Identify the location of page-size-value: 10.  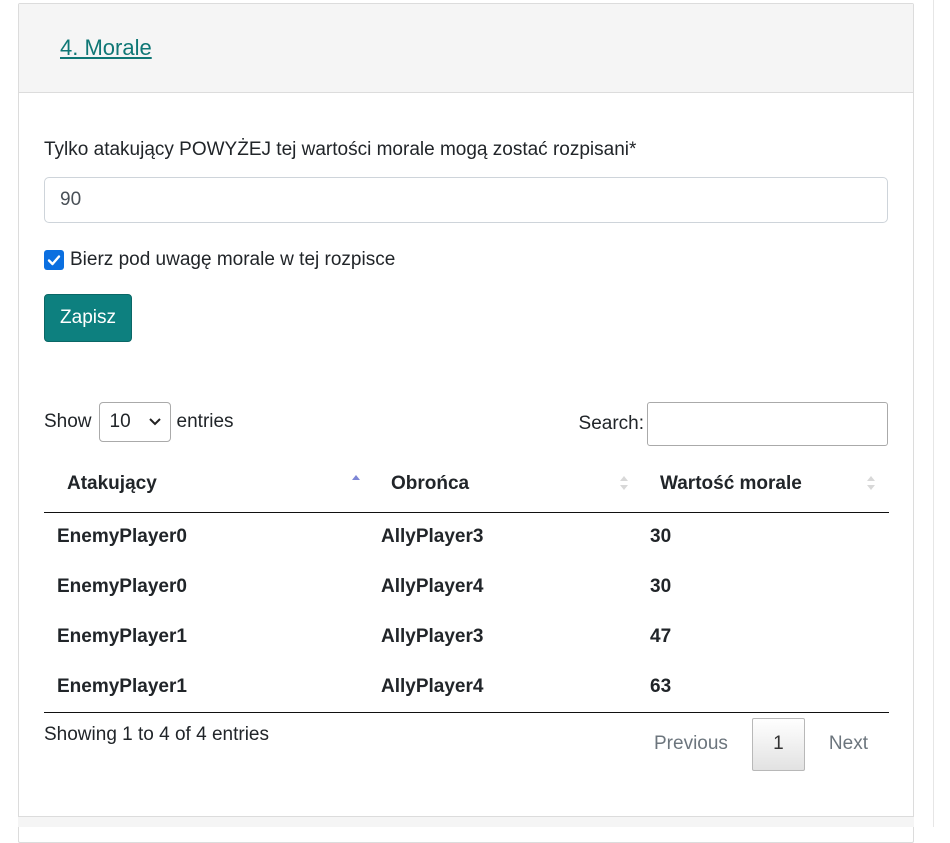
(120, 421).